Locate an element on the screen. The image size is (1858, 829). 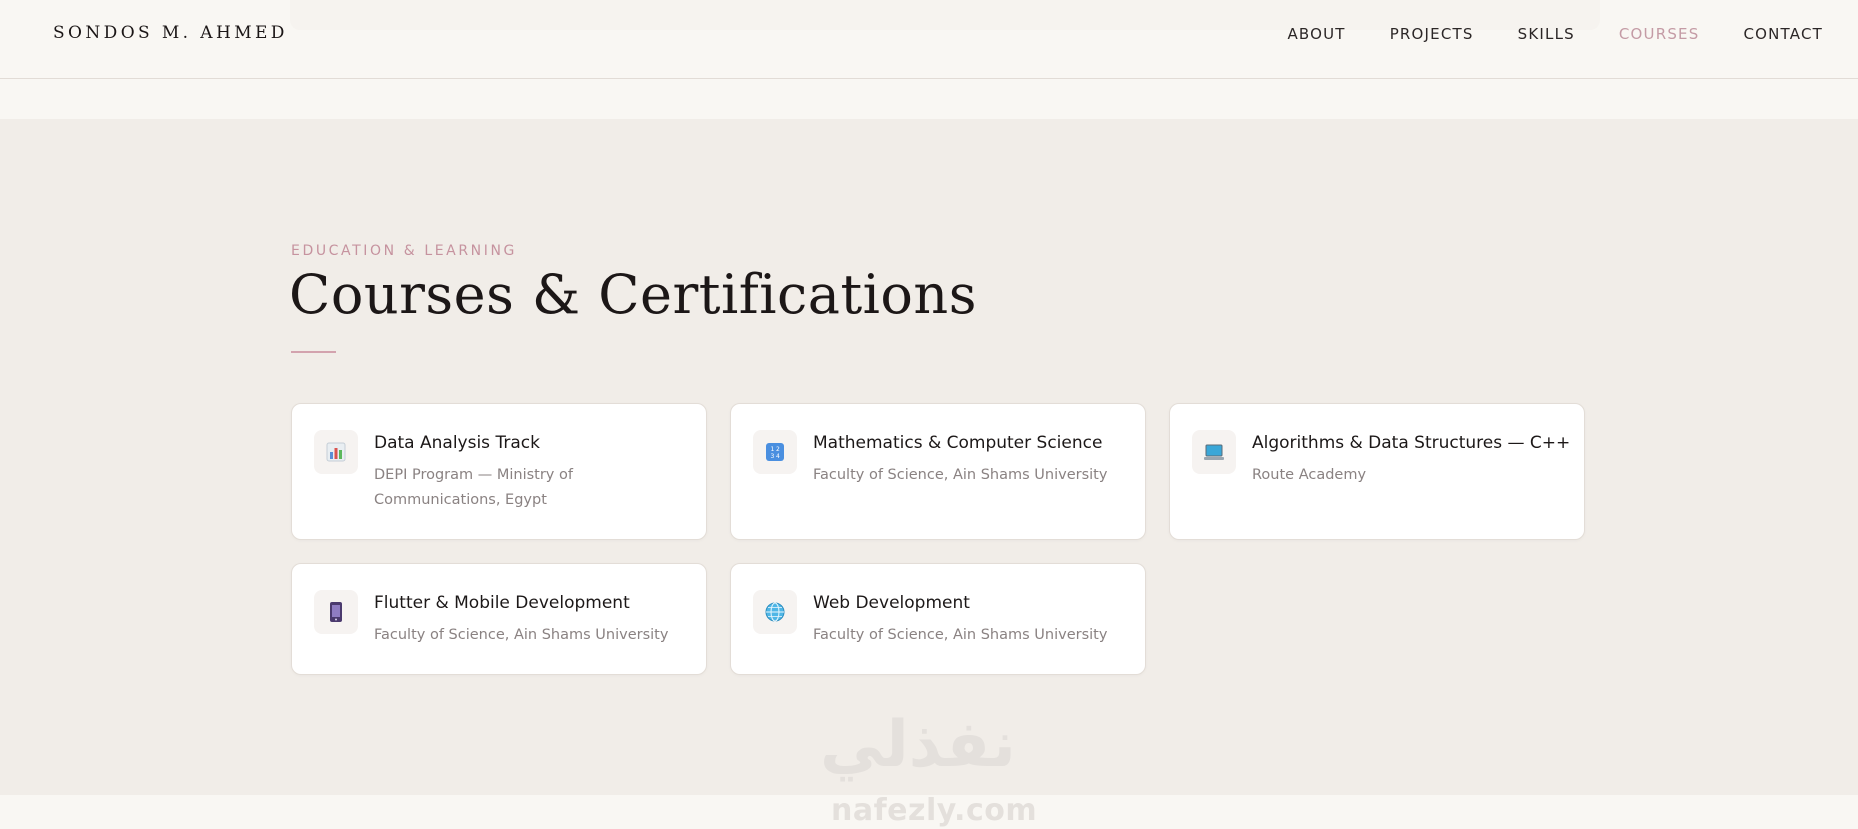
svg-text: 4 is located at coordinates (778, 456).